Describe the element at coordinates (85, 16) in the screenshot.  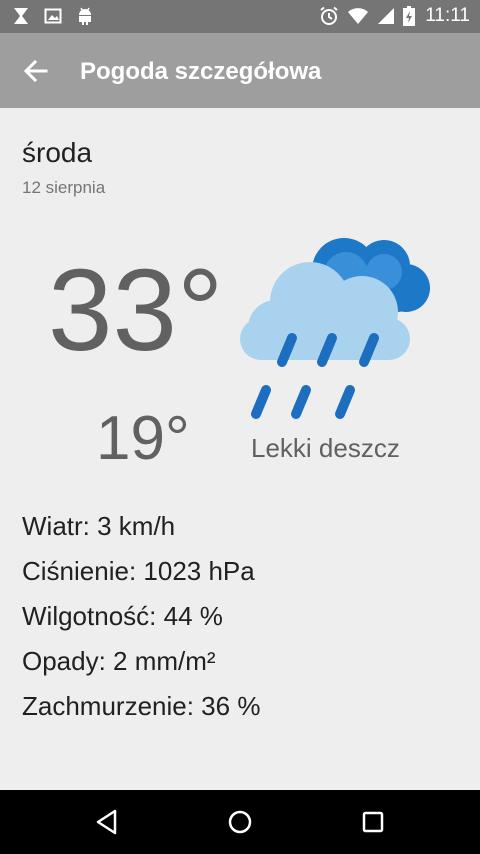
I see `android-icon` at that location.